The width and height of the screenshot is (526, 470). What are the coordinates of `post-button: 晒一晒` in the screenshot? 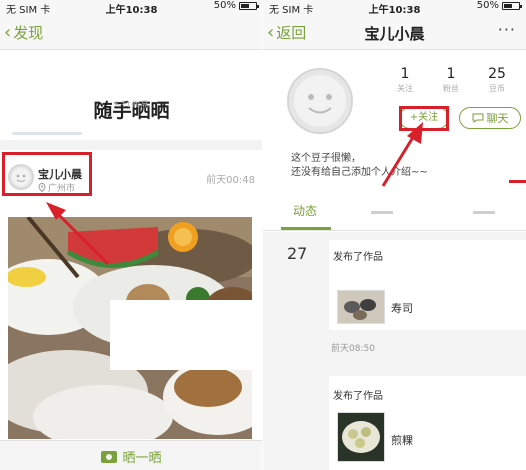 It's located at (131, 456).